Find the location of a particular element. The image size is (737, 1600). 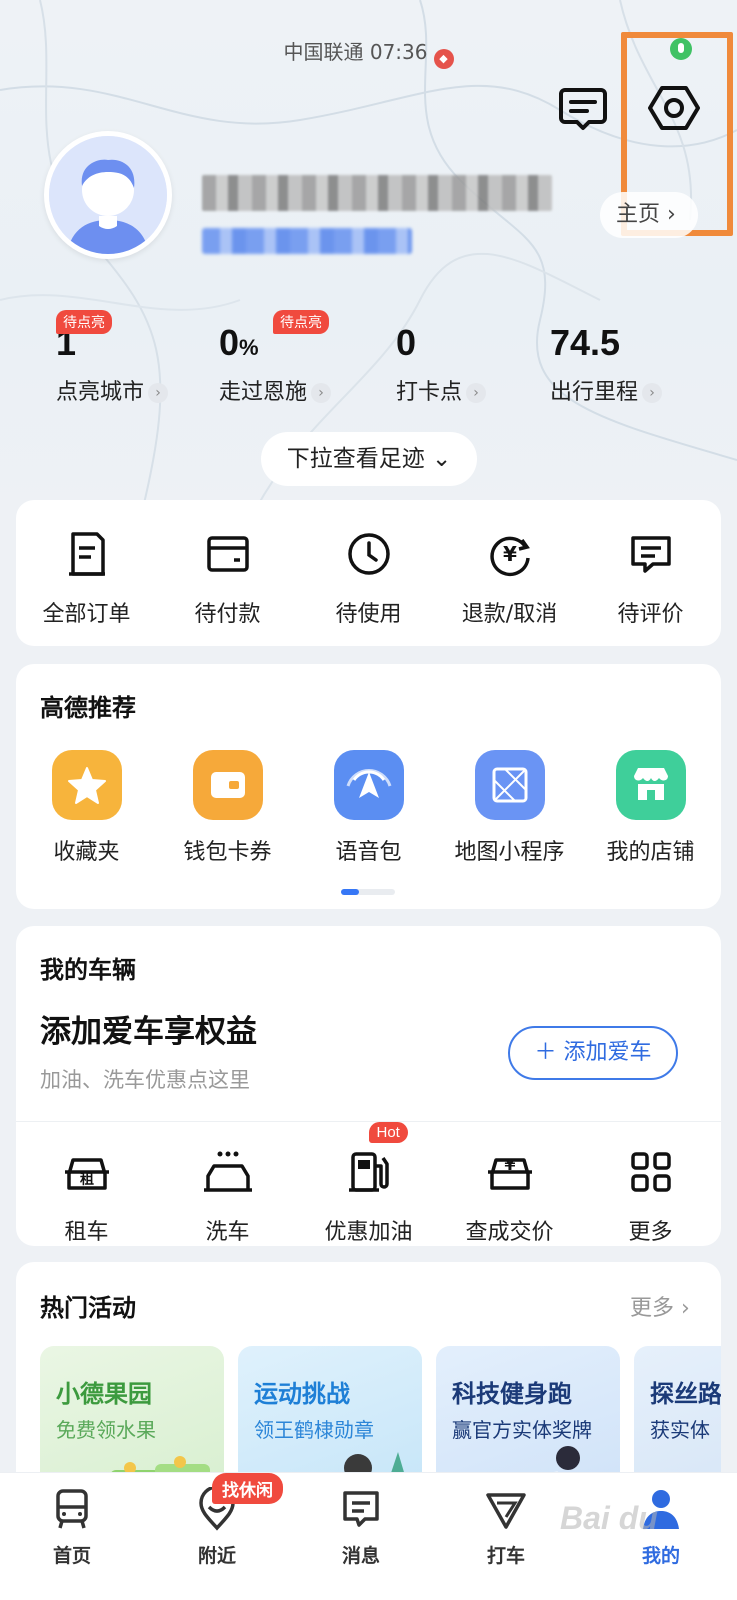

pending-badge: 待点亮 is located at coordinates (84, 322).